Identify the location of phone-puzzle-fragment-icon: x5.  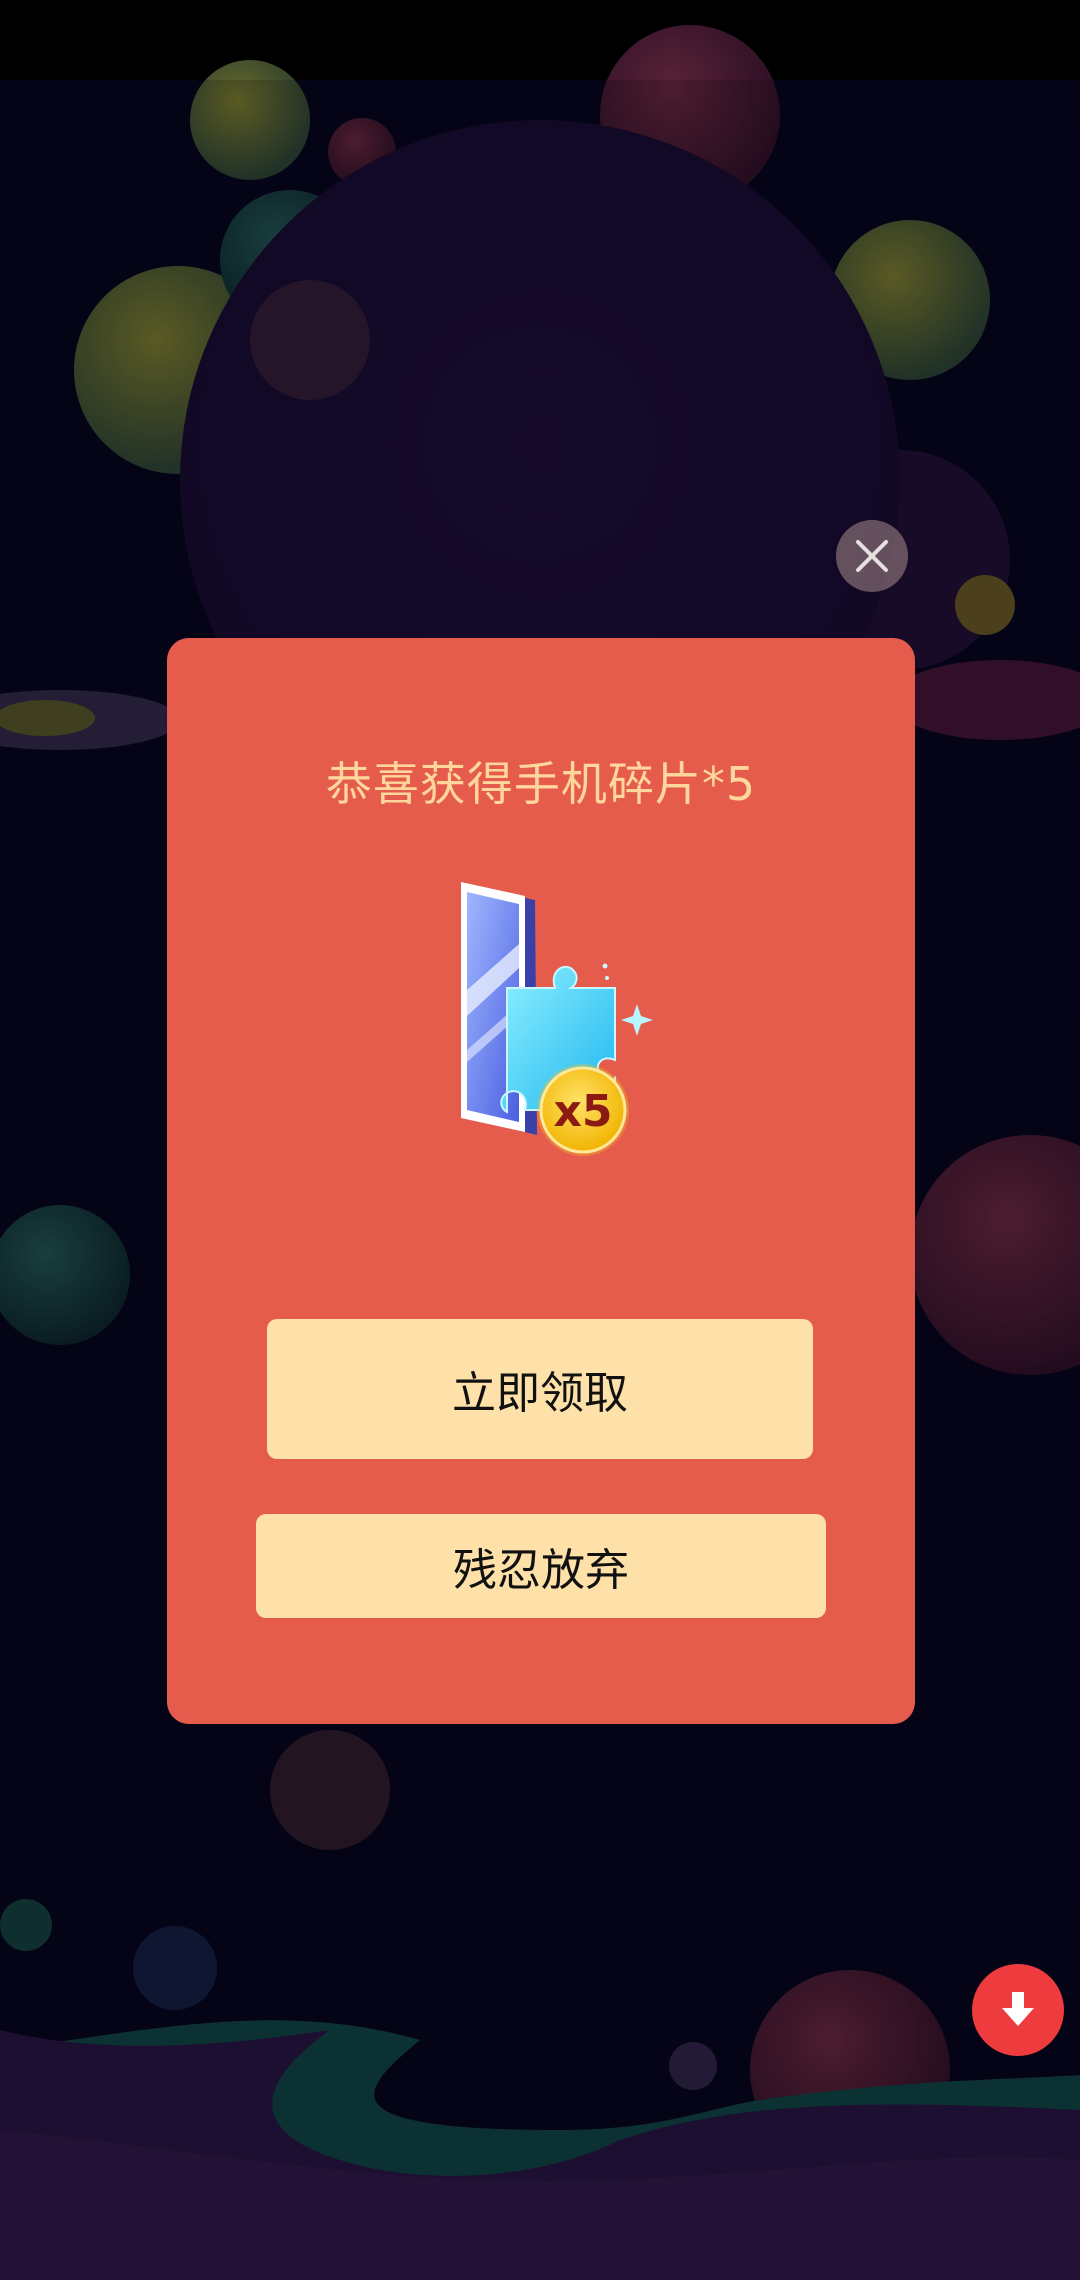
(557, 1019).